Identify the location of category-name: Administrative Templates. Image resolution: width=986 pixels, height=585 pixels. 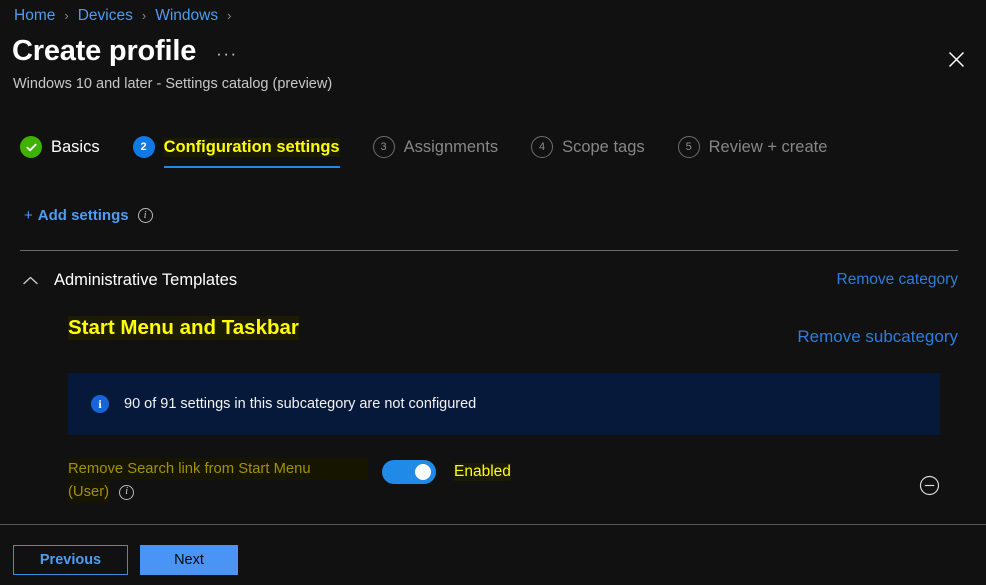
(146, 279).